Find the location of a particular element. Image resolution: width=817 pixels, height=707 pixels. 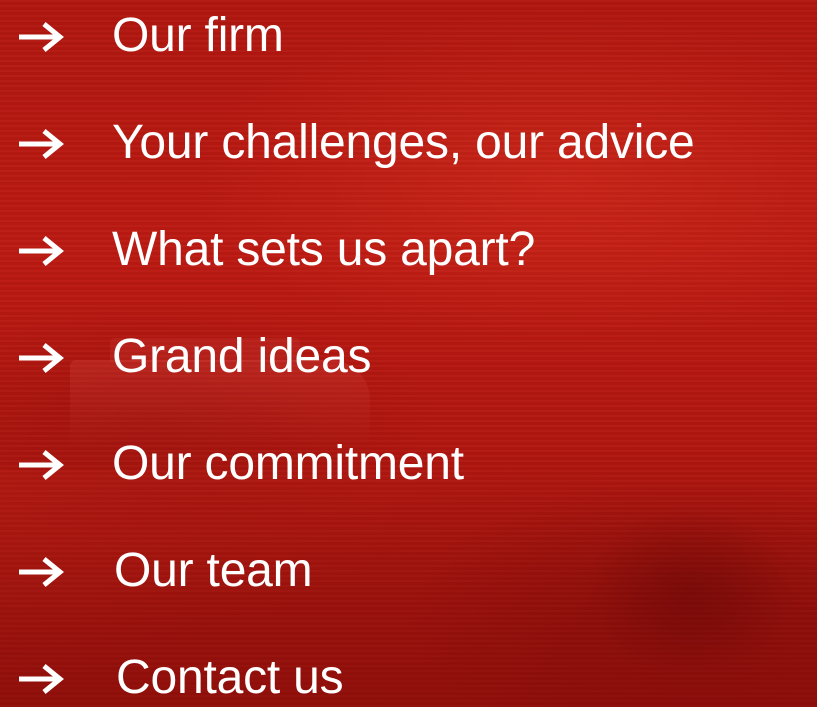

nav-item-label: Our team is located at coordinates (213, 570).